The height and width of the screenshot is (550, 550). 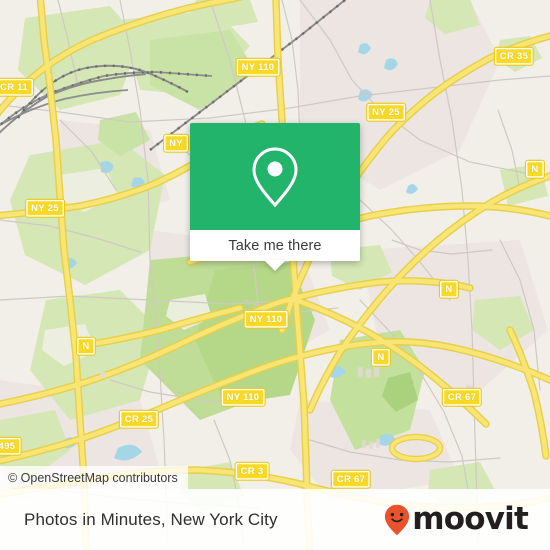 I want to click on location-pin-icon, so click(x=275, y=177).